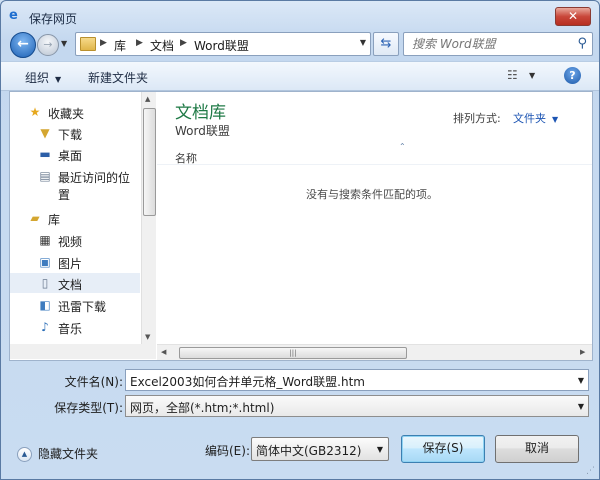 Image resolution: width=600 pixels, height=480 pixels. I want to click on window-title: 保存网页, so click(53, 19).